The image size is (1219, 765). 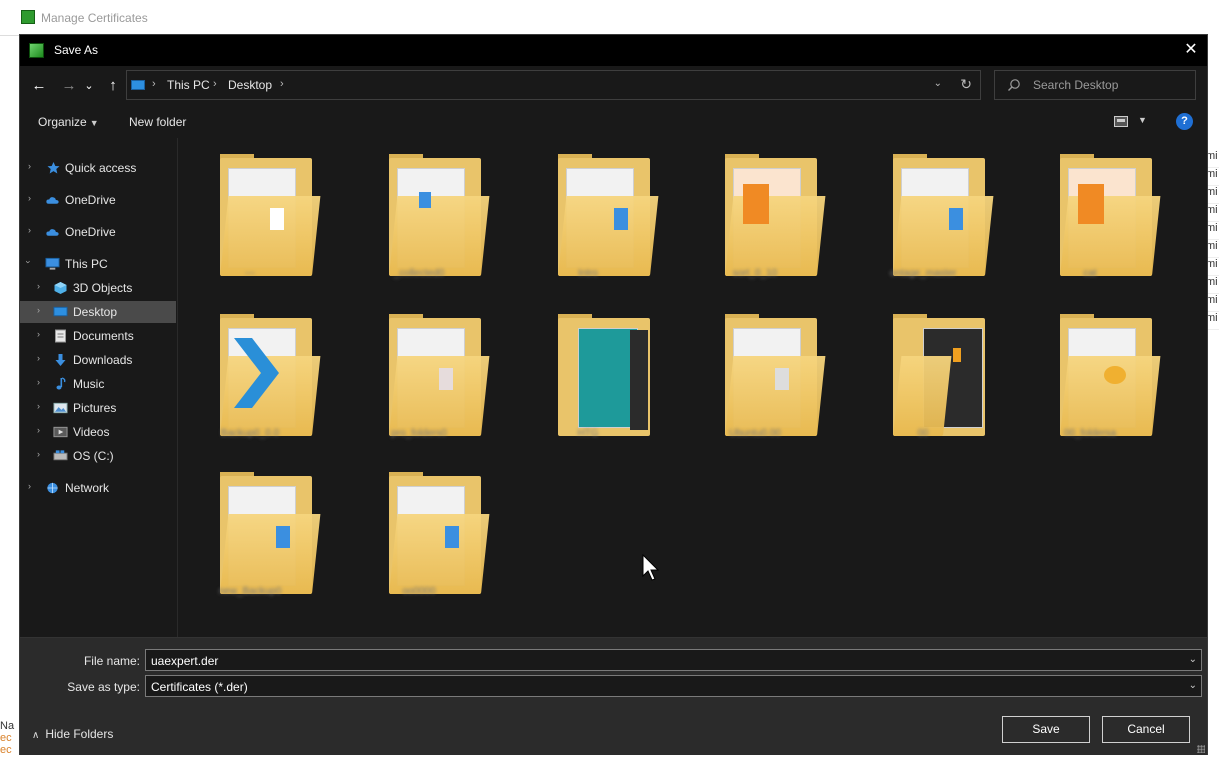 I want to click on sidebar-item-quick-access: › Quick access, so click(x=98, y=168).